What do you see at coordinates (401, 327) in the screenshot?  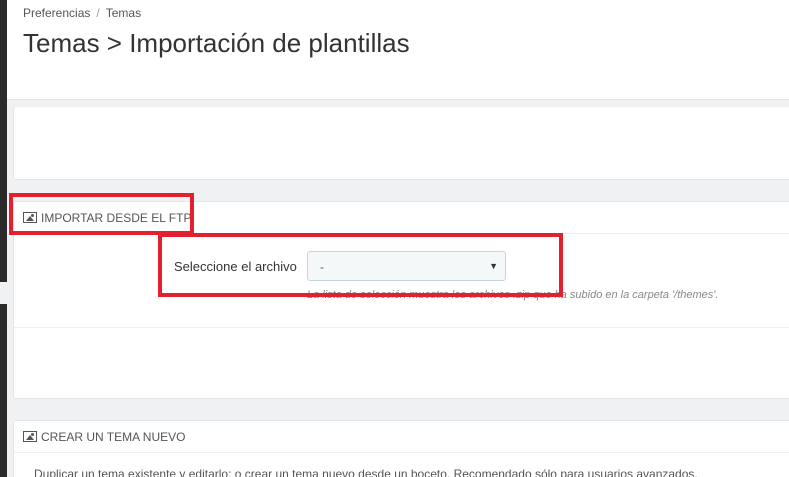 I see `panel-divider` at bounding box center [401, 327].